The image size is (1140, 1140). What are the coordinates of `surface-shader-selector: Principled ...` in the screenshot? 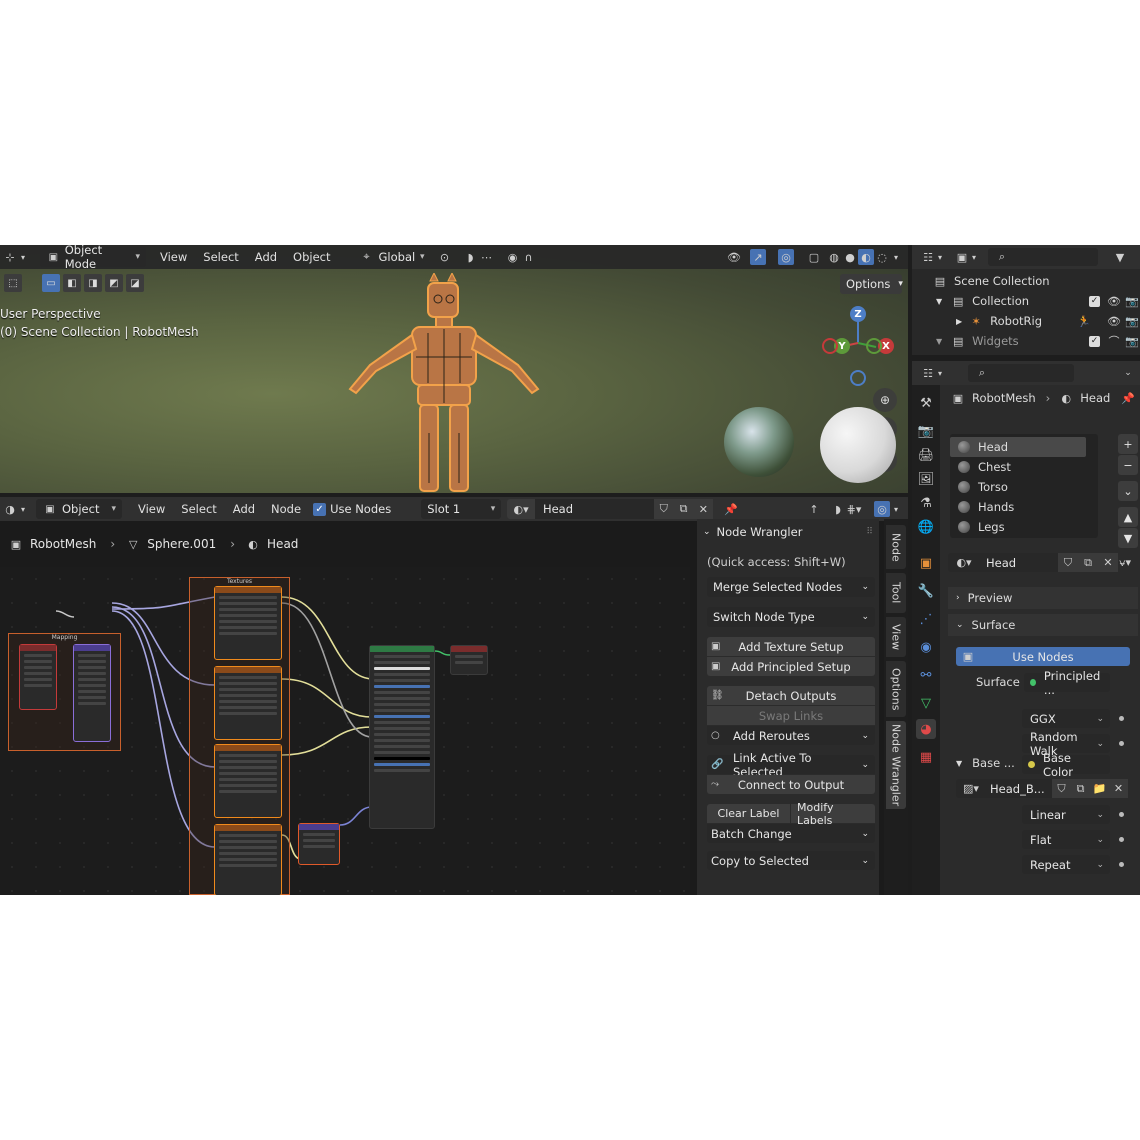 It's located at (1067, 683).